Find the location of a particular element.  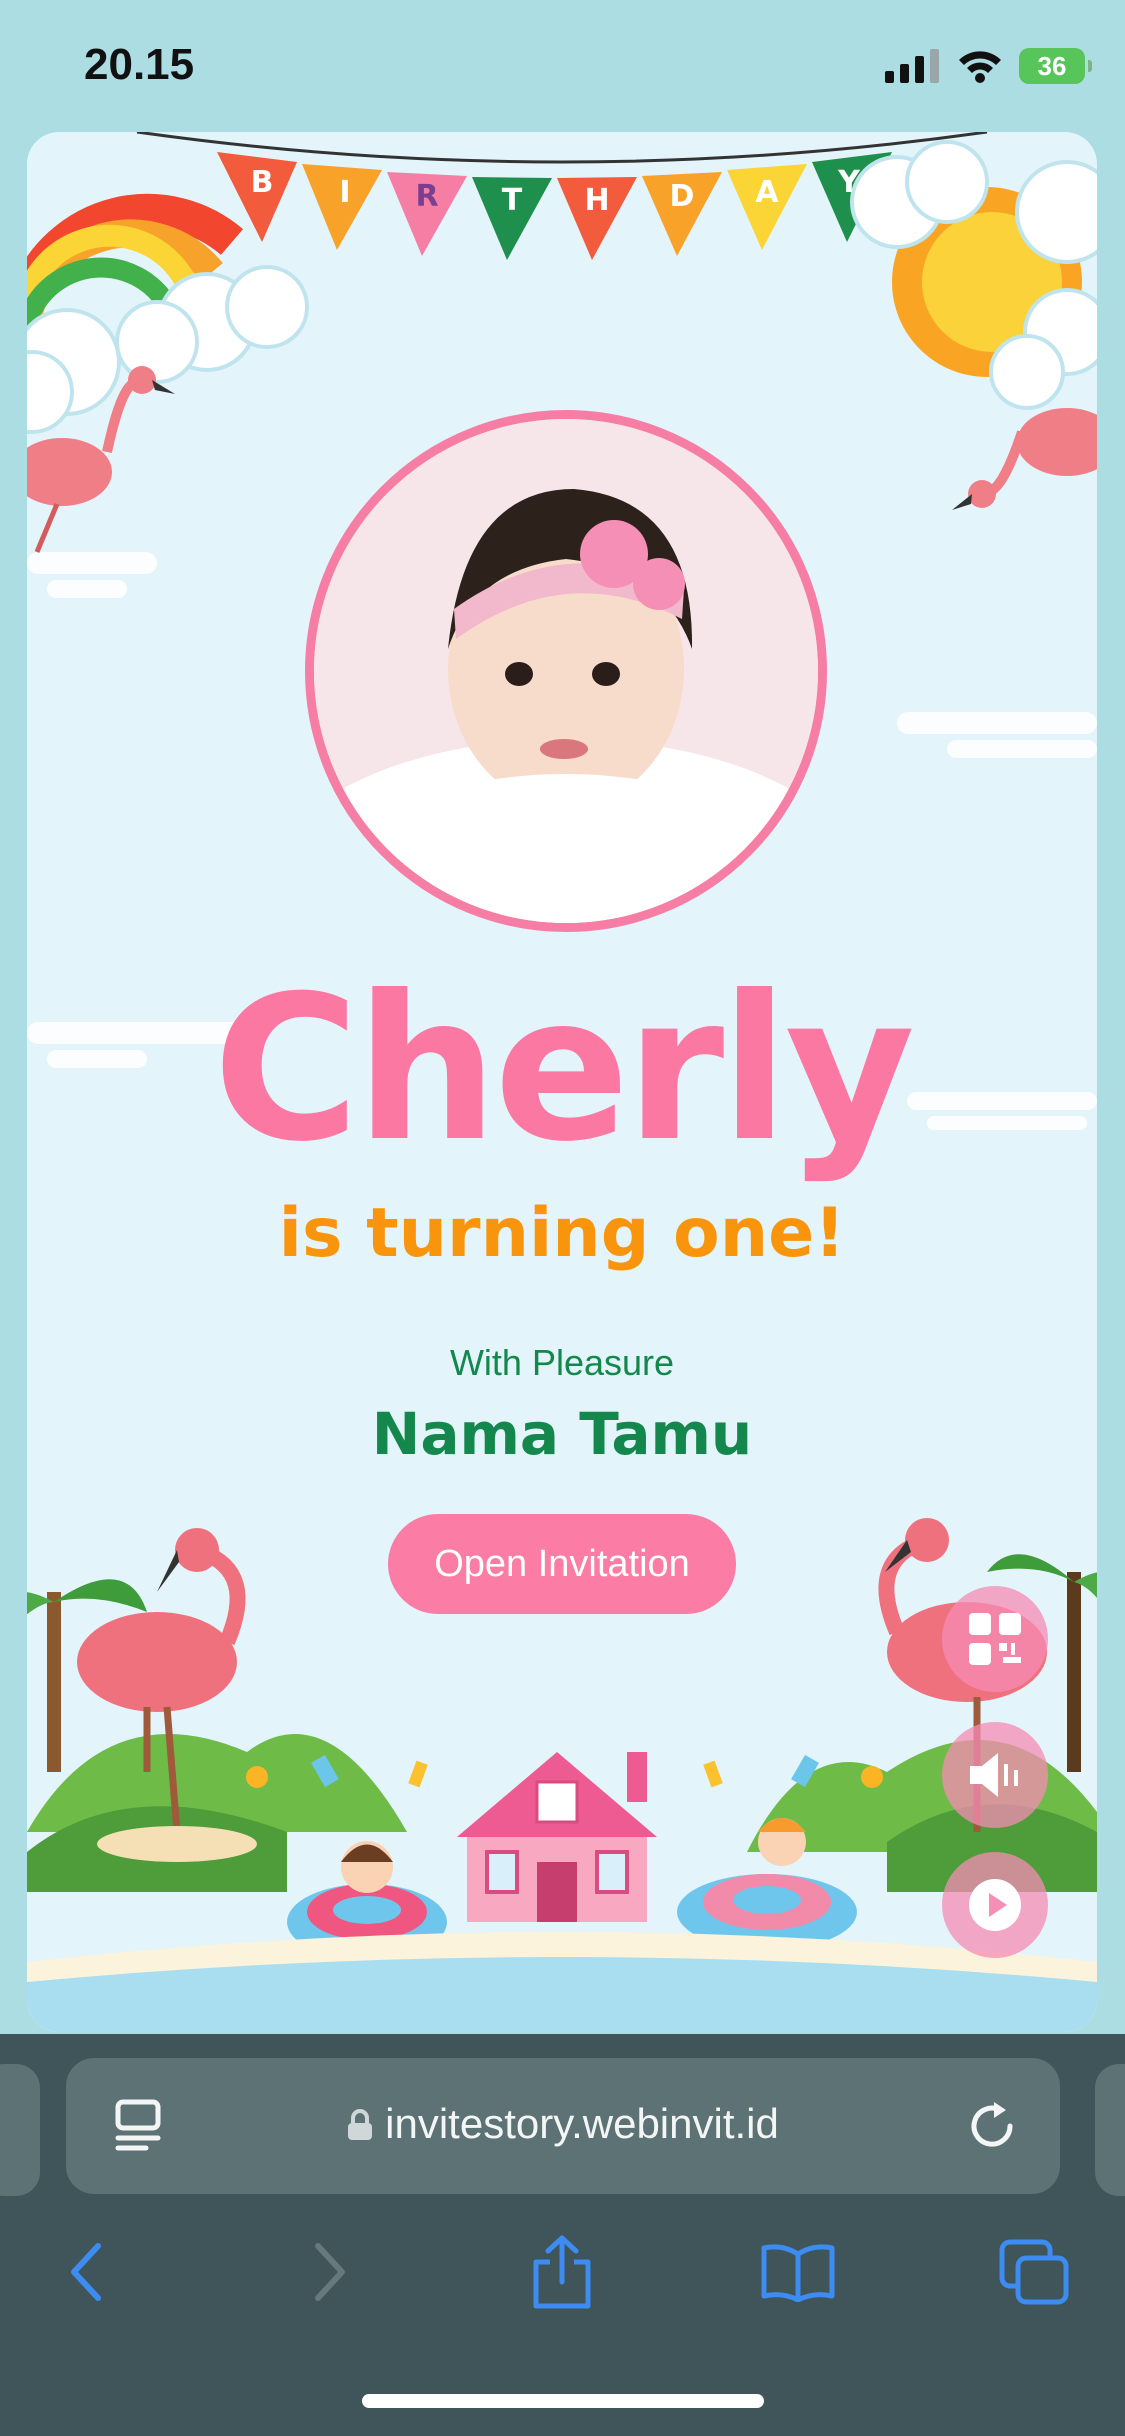

mute-audio-button is located at coordinates (995, 1775).